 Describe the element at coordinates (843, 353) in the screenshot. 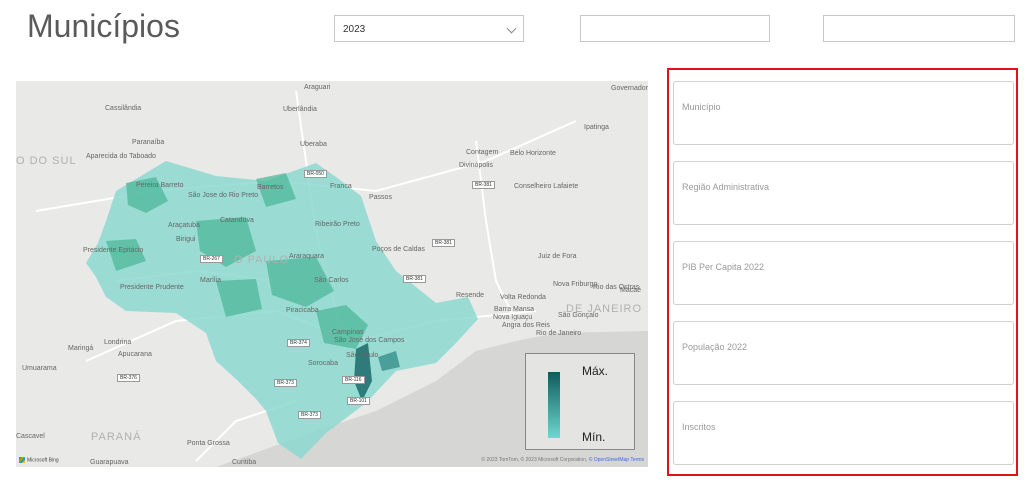

I see `card-populacao: População 2022` at that location.